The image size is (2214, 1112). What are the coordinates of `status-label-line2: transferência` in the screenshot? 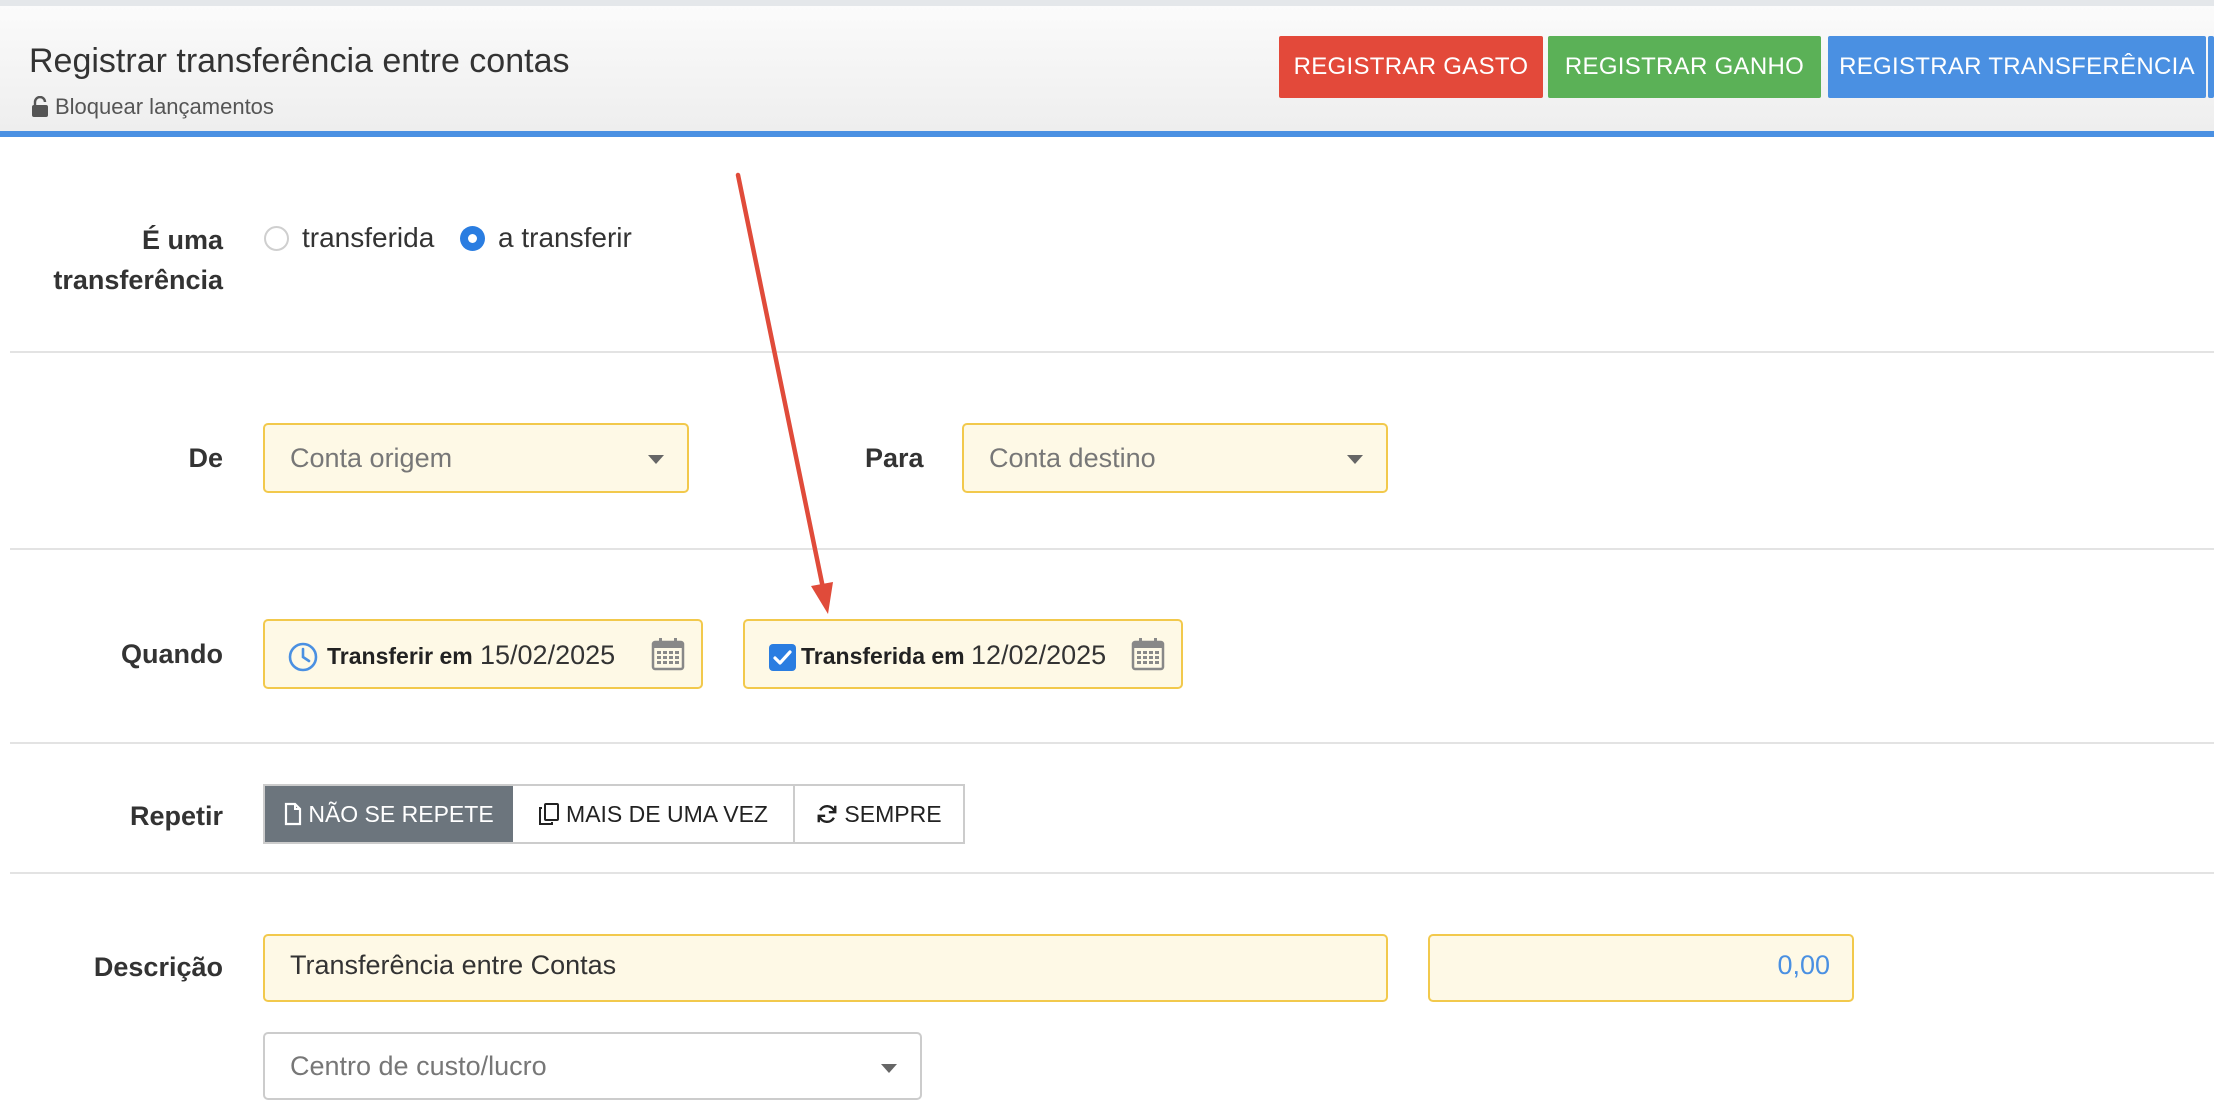 It's located at (138, 280).